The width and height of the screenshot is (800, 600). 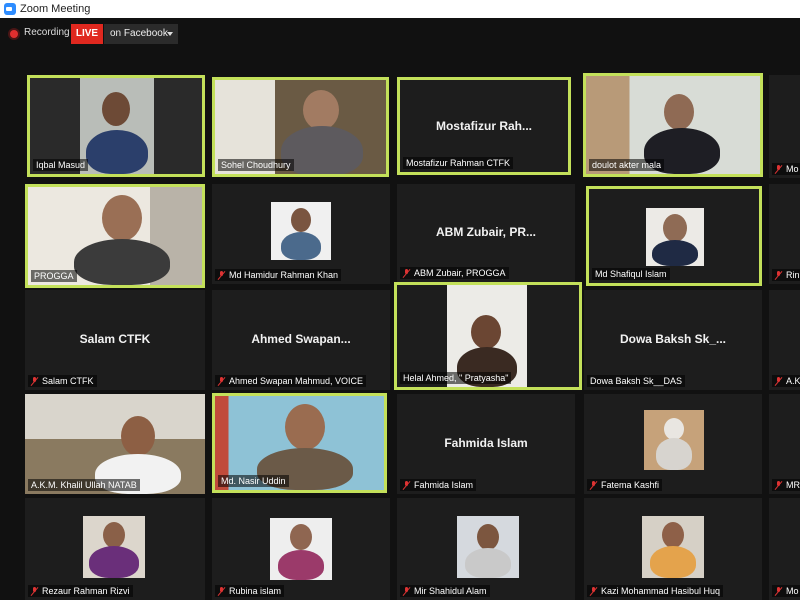 I want to click on participant-display-name: Fahmida Islam, so click(x=486, y=443).